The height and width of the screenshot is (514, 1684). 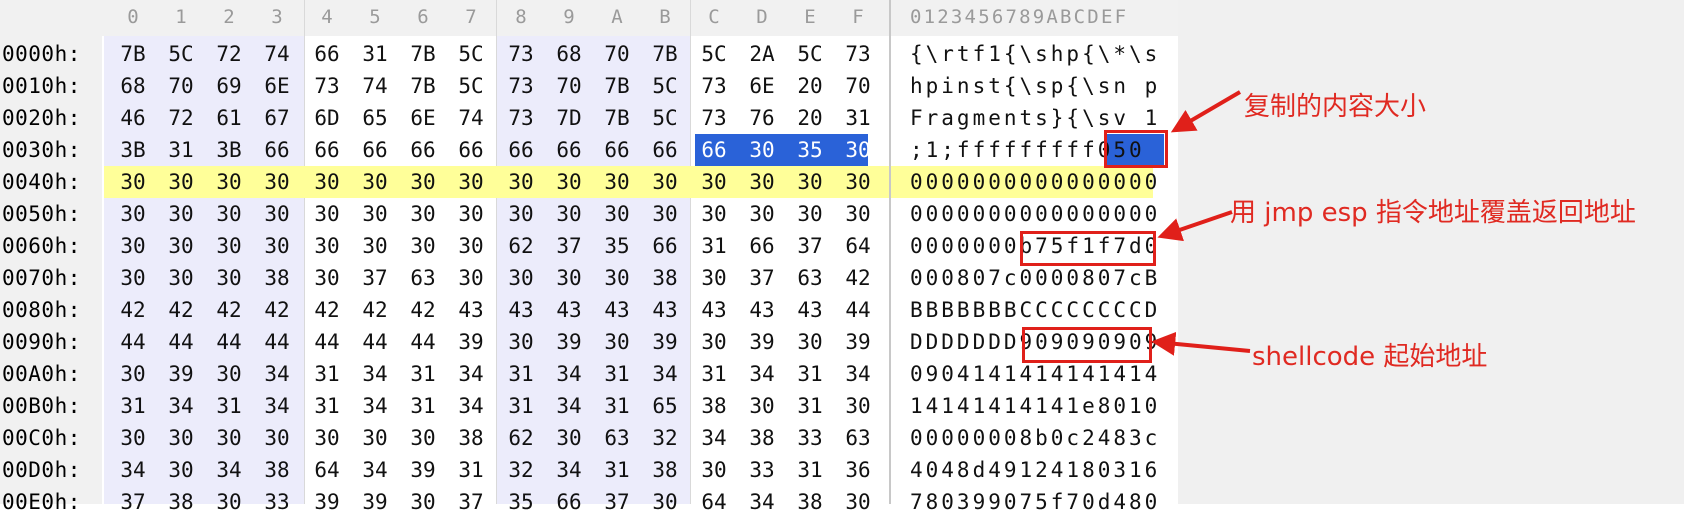 I want to click on arrow-copy-size, so click(x=1206, y=111).